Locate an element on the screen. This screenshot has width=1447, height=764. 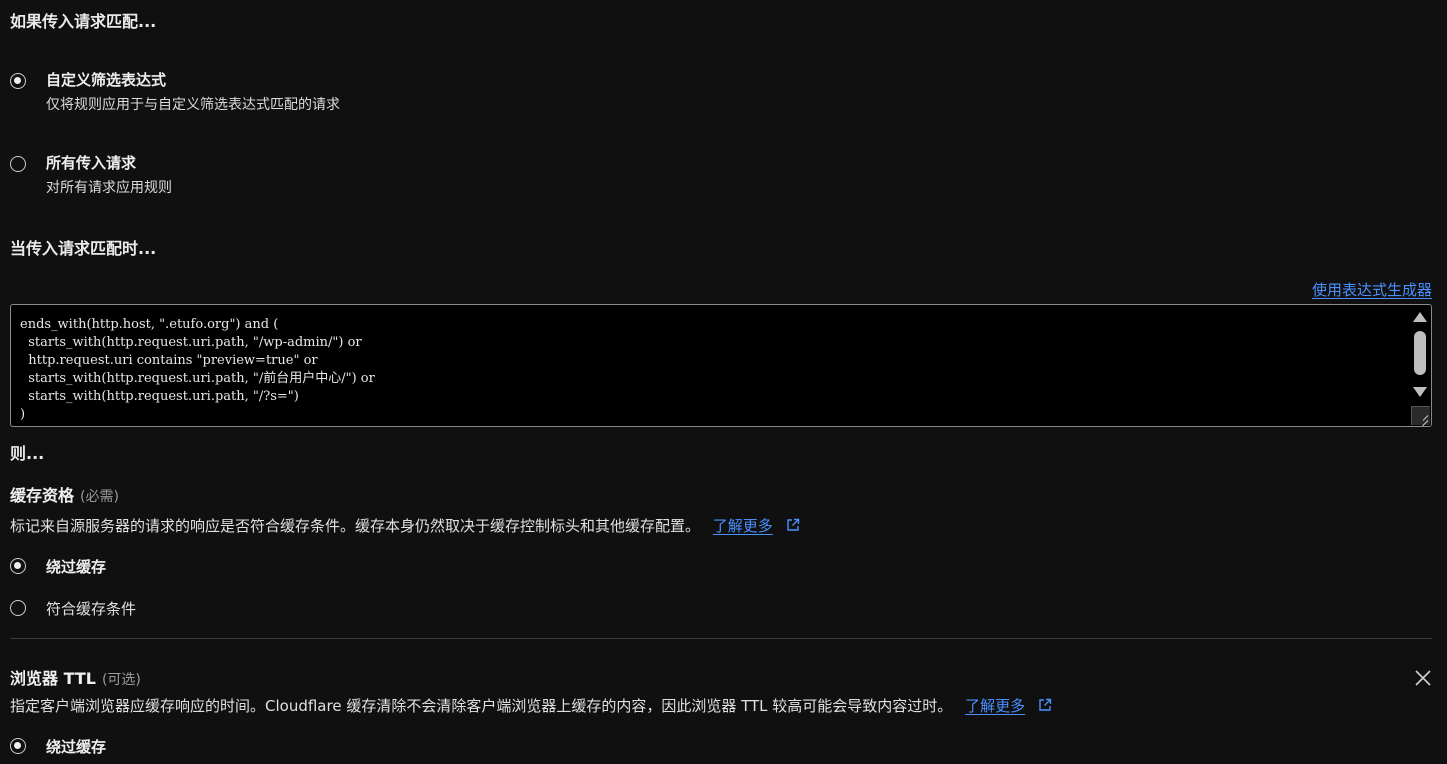
expression-builder-link: 使用表达式生成器 is located at coordinates (1372, 289).